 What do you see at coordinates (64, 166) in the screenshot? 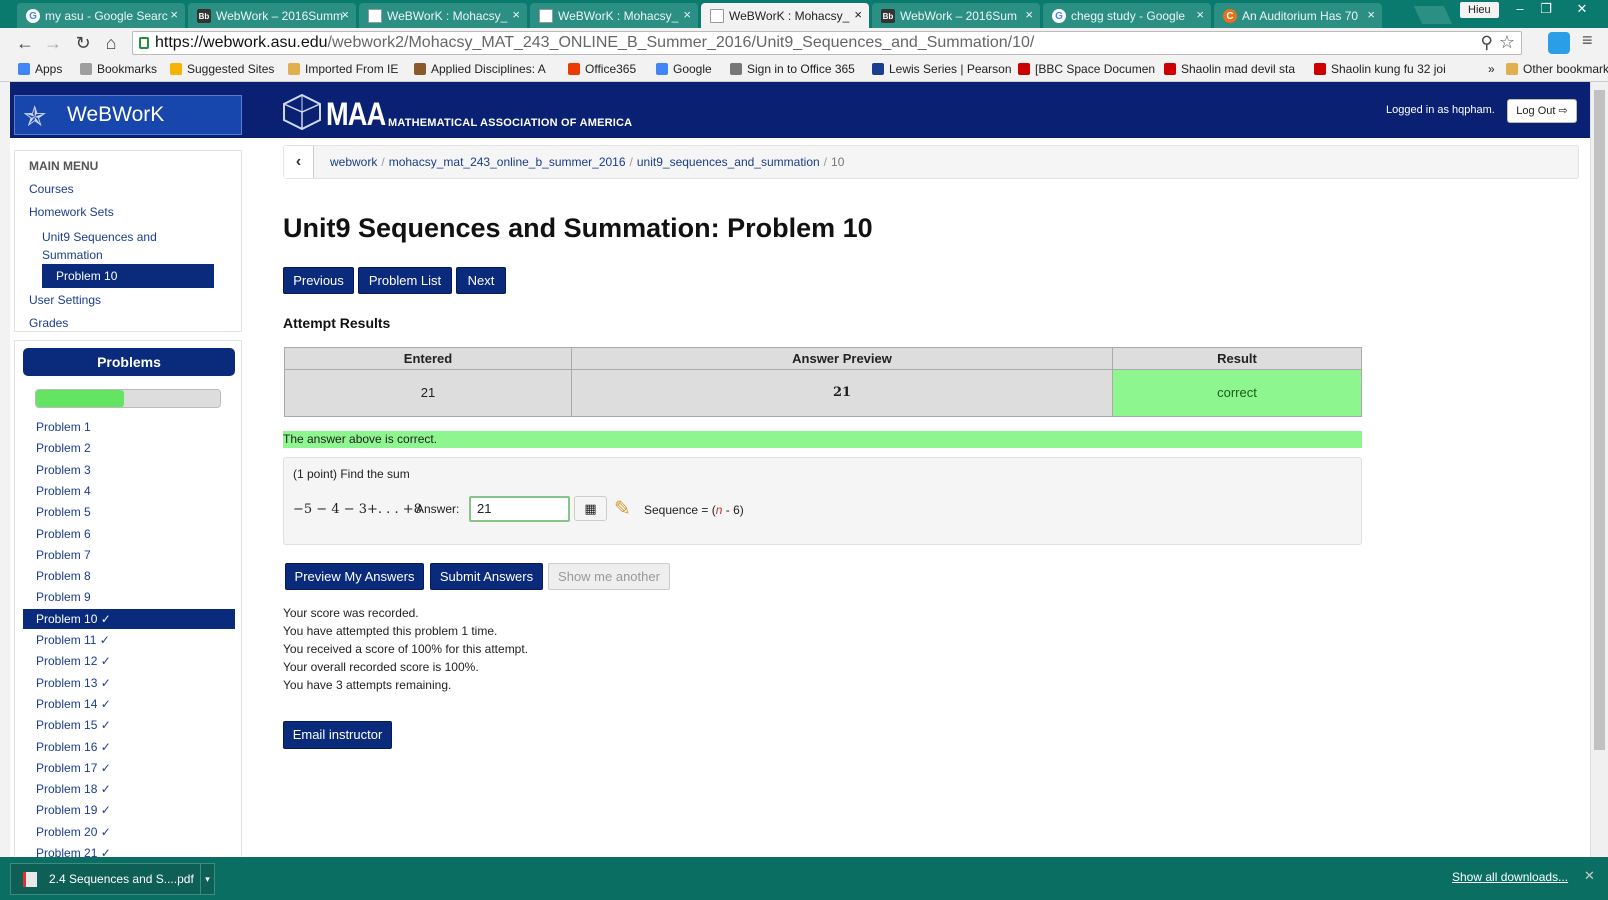
I see `main-menu-title: MAIN MENU` at bounding box center [64, 166].